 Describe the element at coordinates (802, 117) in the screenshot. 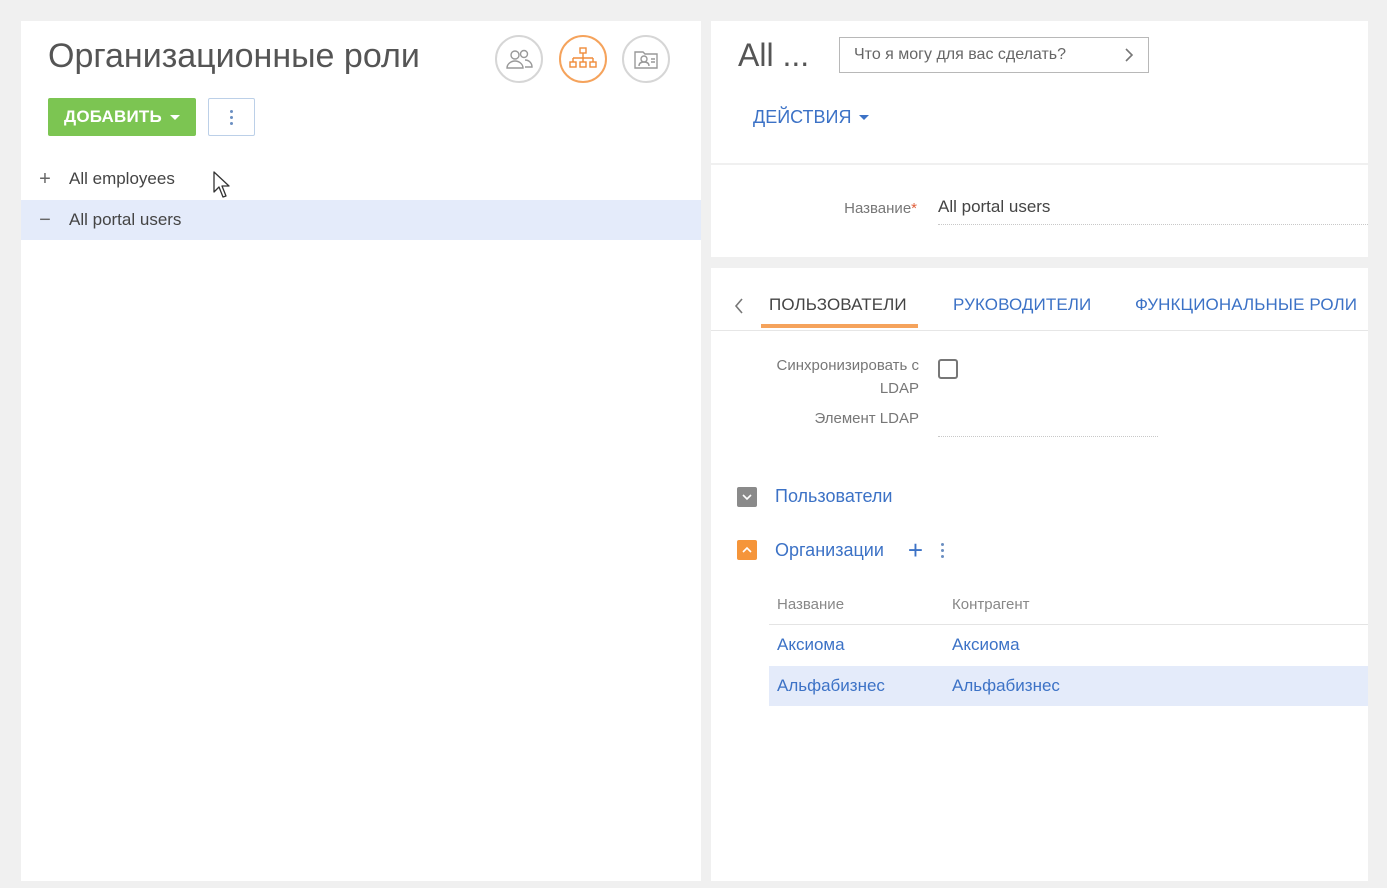

I see `actions-label: ДЕЙСТВИЯ` at that location.